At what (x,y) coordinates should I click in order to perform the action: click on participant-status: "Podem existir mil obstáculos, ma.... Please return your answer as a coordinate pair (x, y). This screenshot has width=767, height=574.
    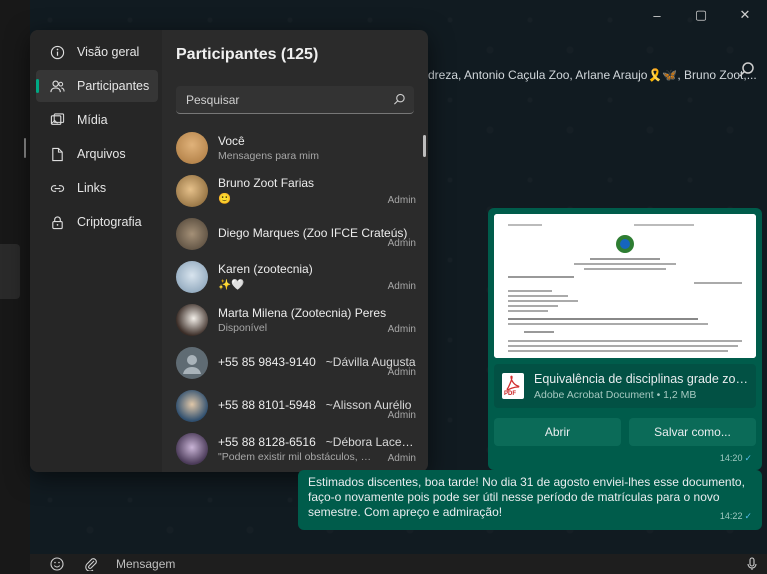
    Looking at the image, I should click on (301, 456).